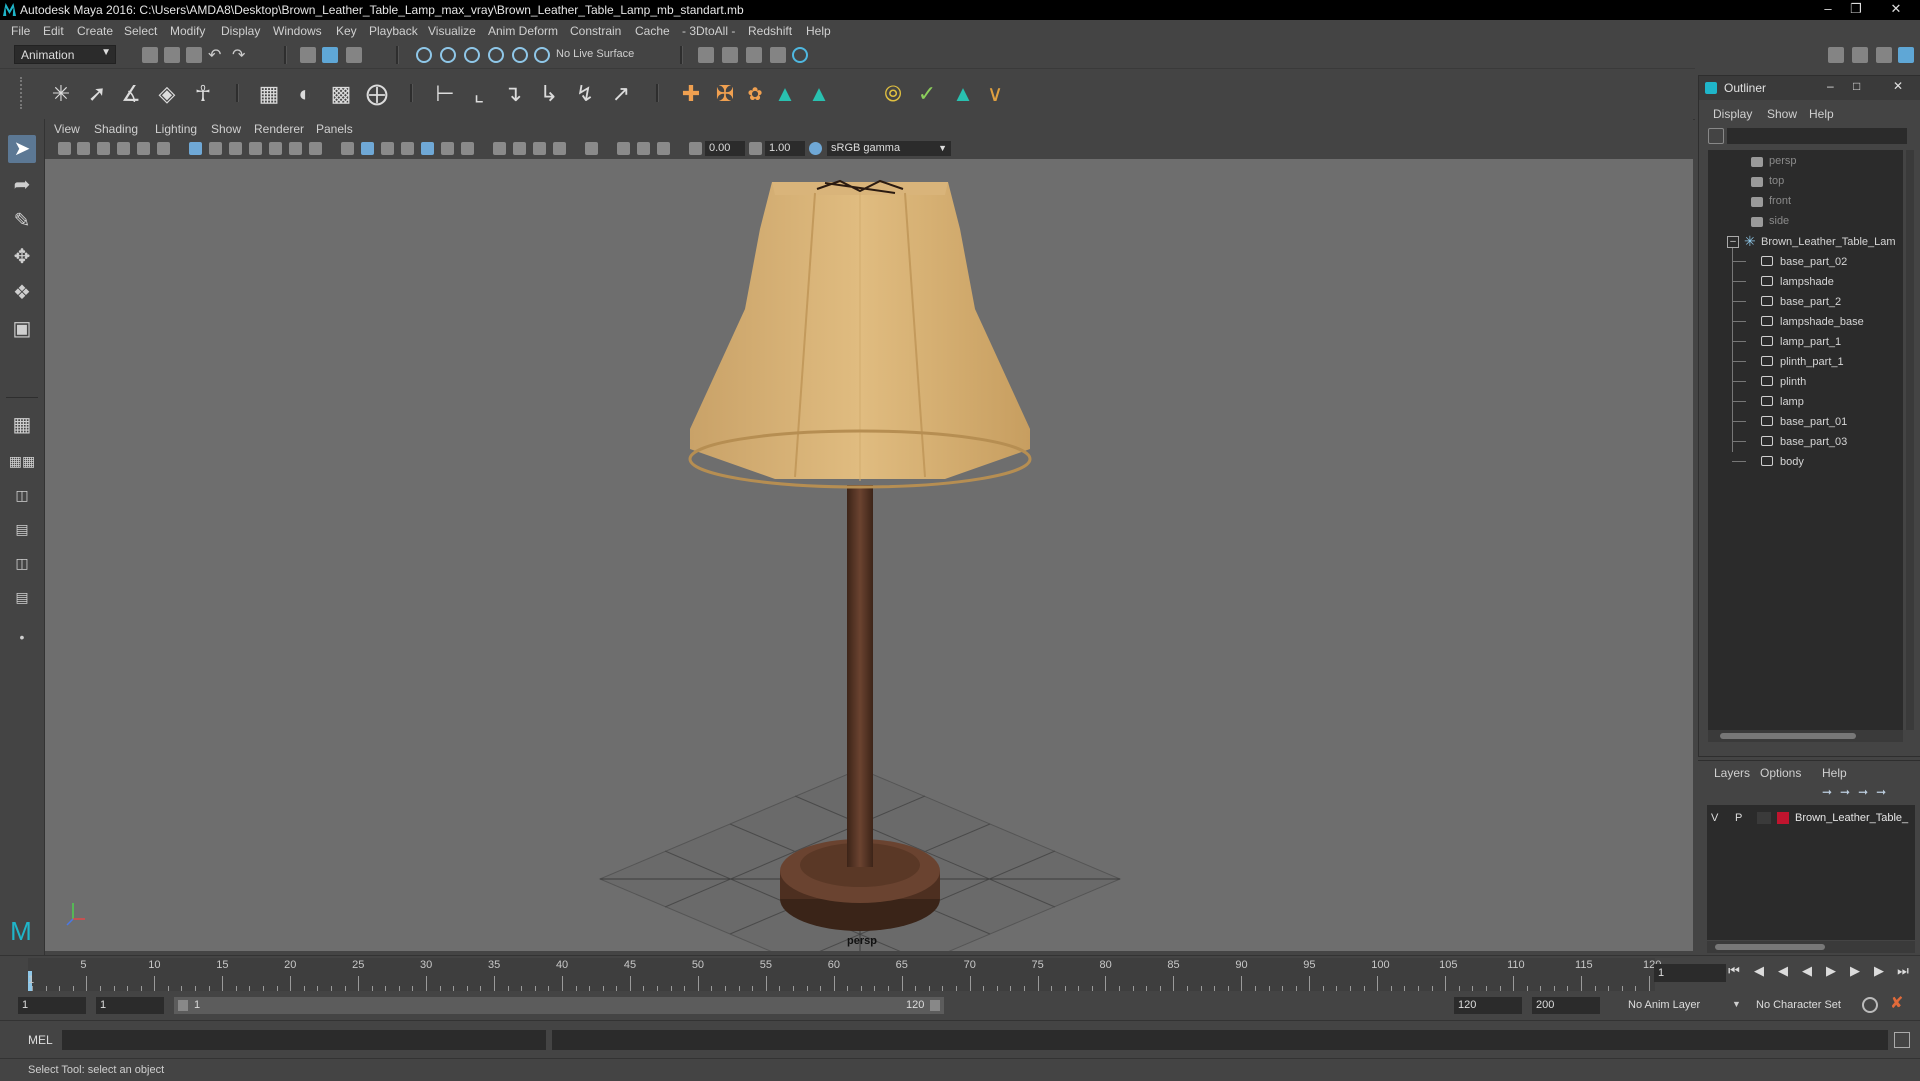  Describe the element at coordinates (621, 94) in the screenshot. I see `pole-vector-icon: ↗` at that location.